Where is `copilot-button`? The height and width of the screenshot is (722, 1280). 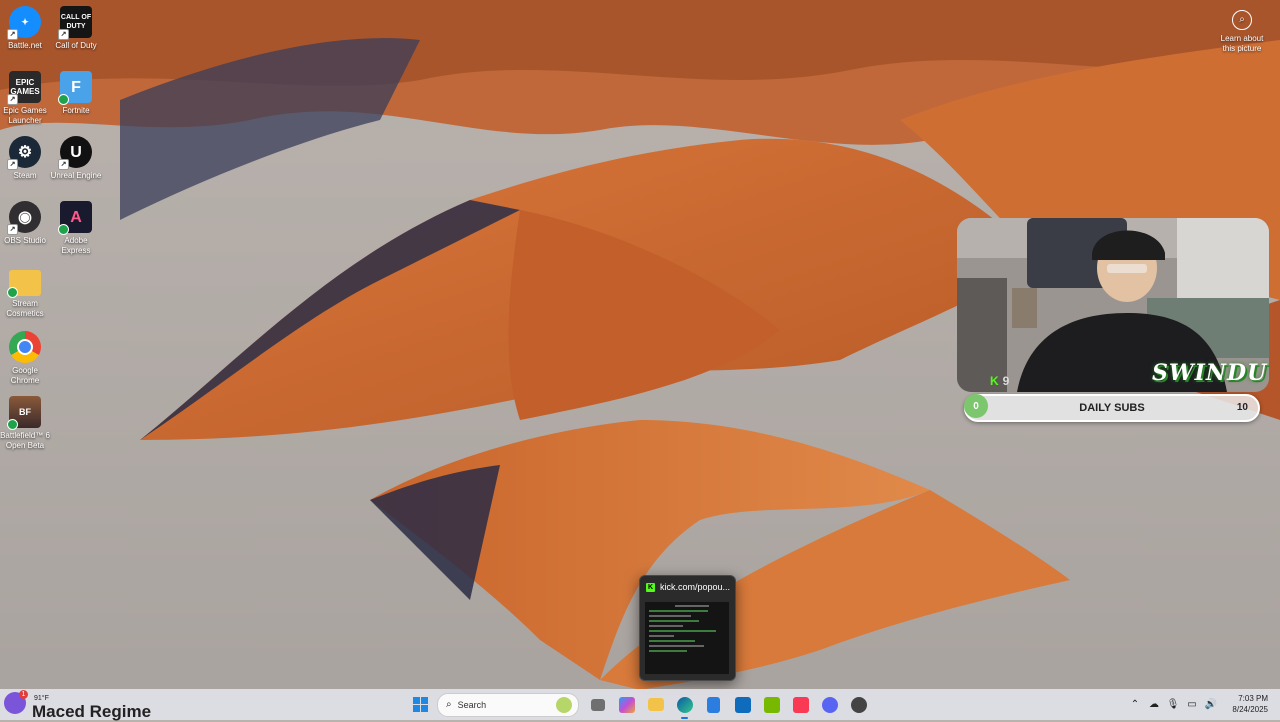 copilot-button is located at coordinates (626, 704).